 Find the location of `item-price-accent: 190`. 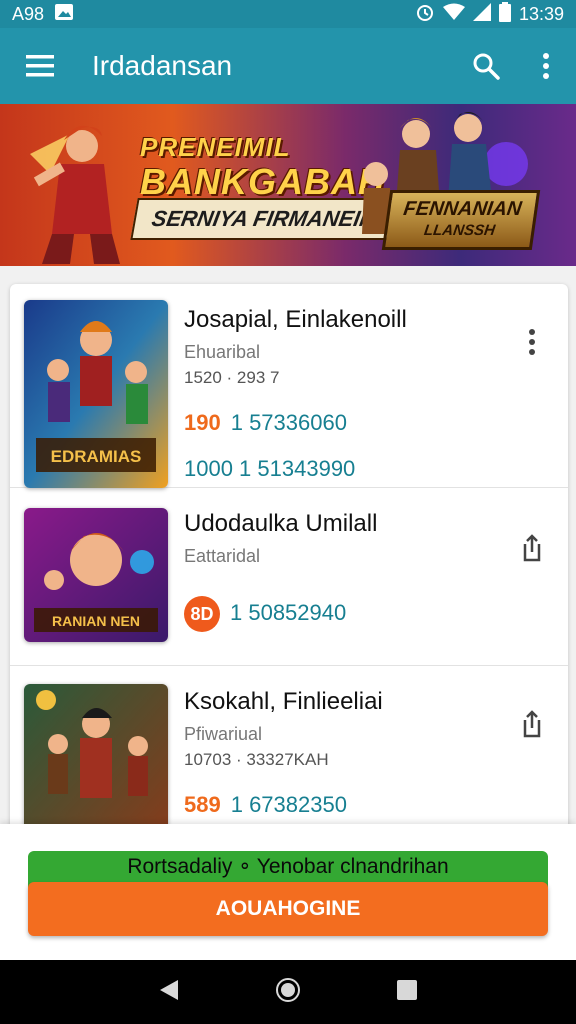

item-price-accent: 190 is located at coordinates (202, 422).